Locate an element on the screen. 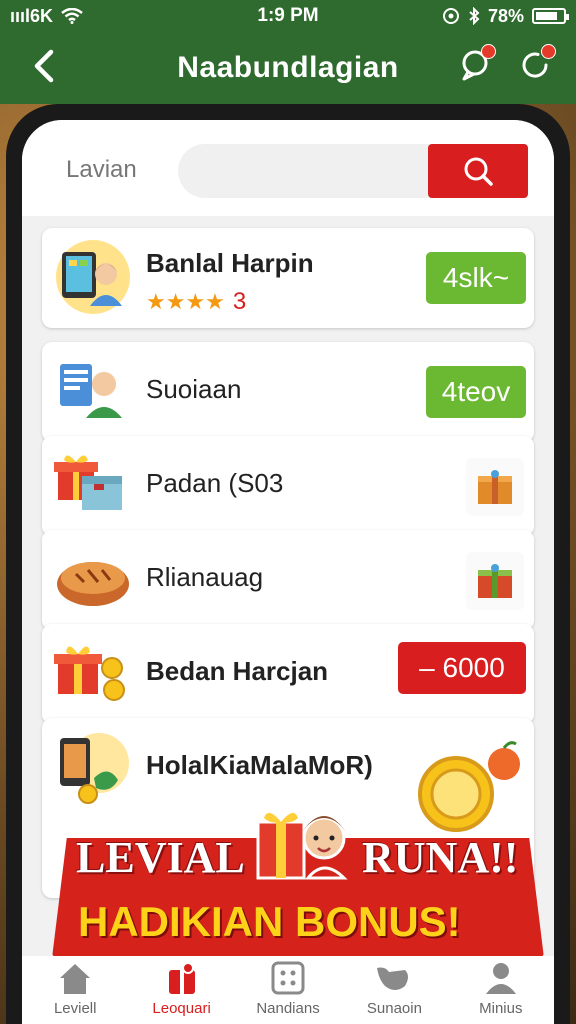 The width and height of the screenshot is (576, 1024). grid-icon is located at coordinates (288, 978).